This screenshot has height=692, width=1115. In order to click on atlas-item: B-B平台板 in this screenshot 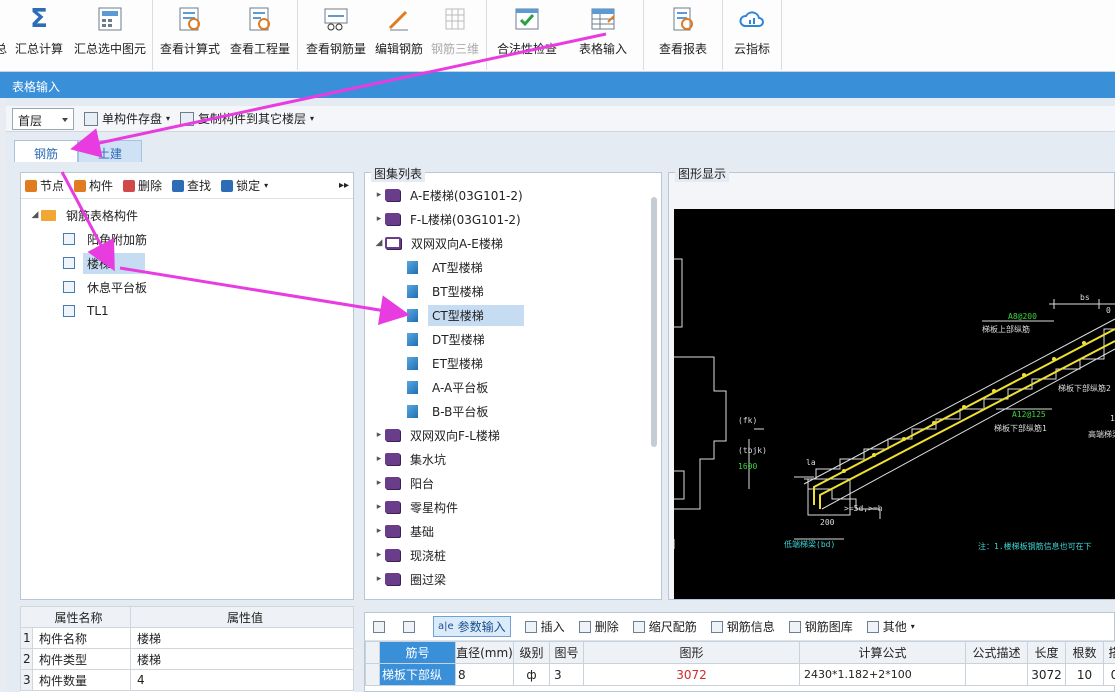, I will do `click(513, 411)`.